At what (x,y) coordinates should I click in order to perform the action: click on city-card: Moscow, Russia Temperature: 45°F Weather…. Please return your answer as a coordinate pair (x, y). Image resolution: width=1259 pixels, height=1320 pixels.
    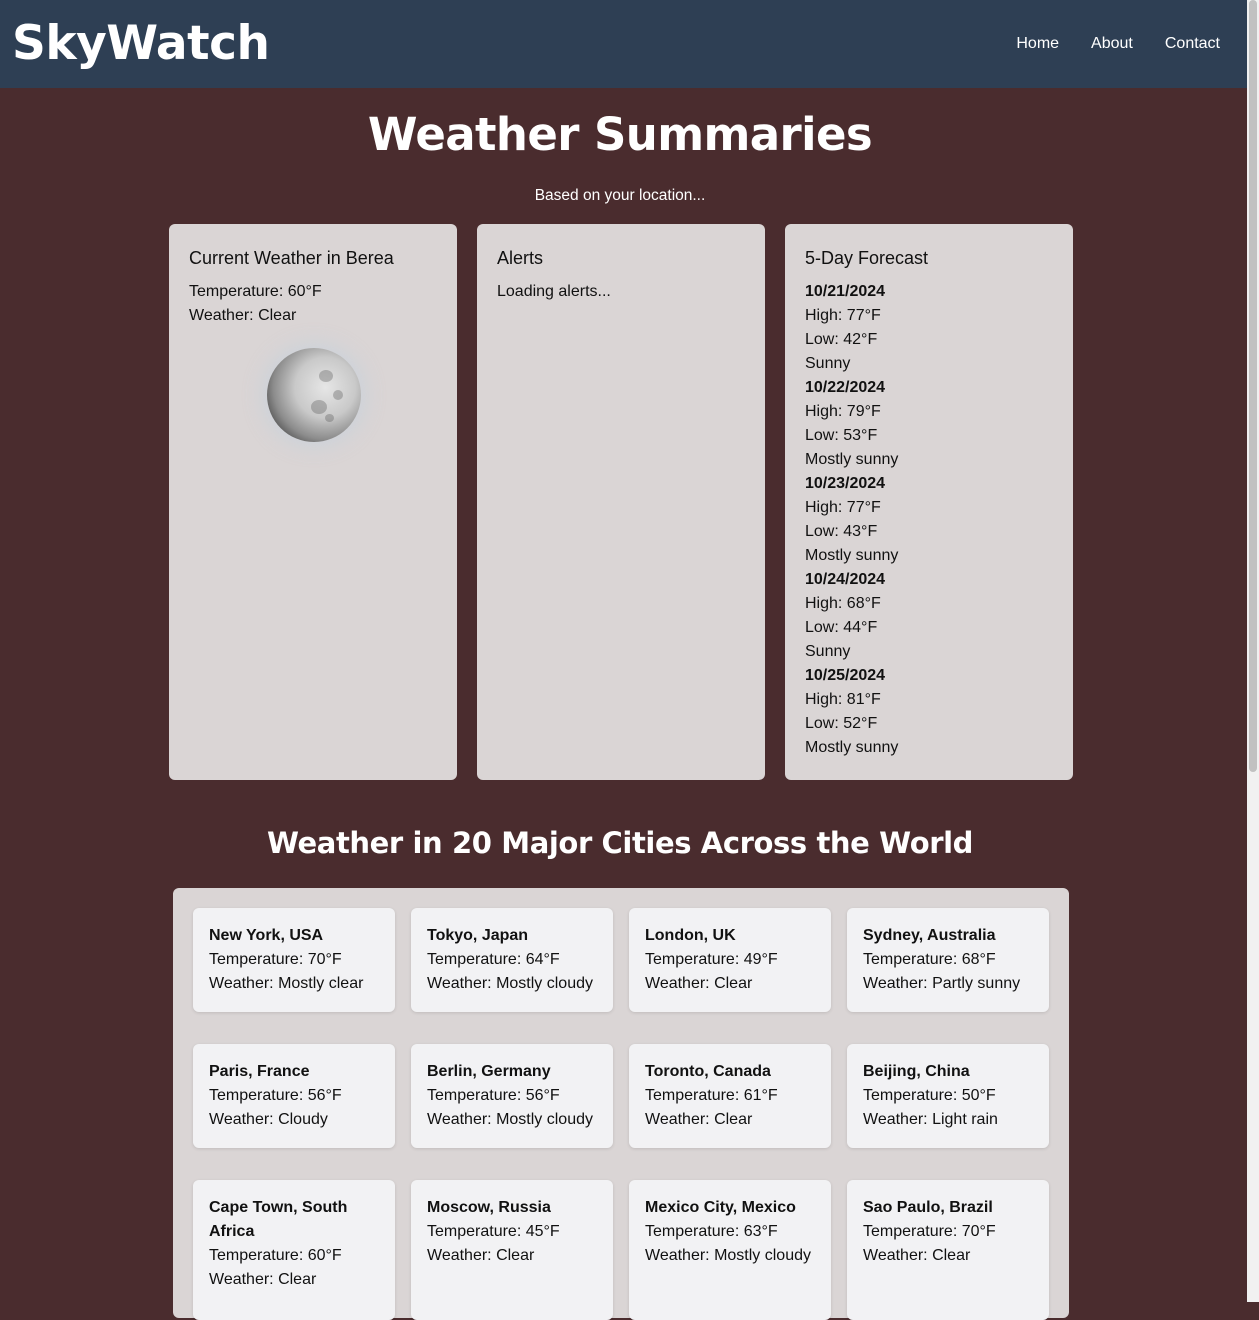
    Looking at the image, I should click on (512, 1250).